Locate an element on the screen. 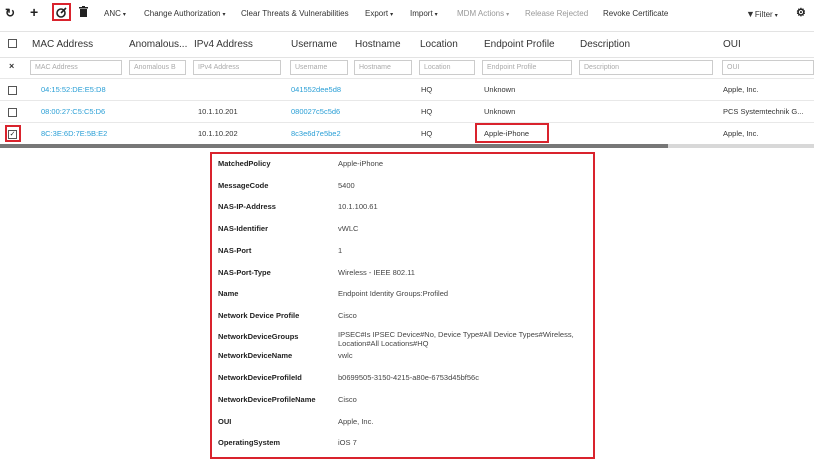  gear-icon: ⚙ is located at coordinates (801, 13).